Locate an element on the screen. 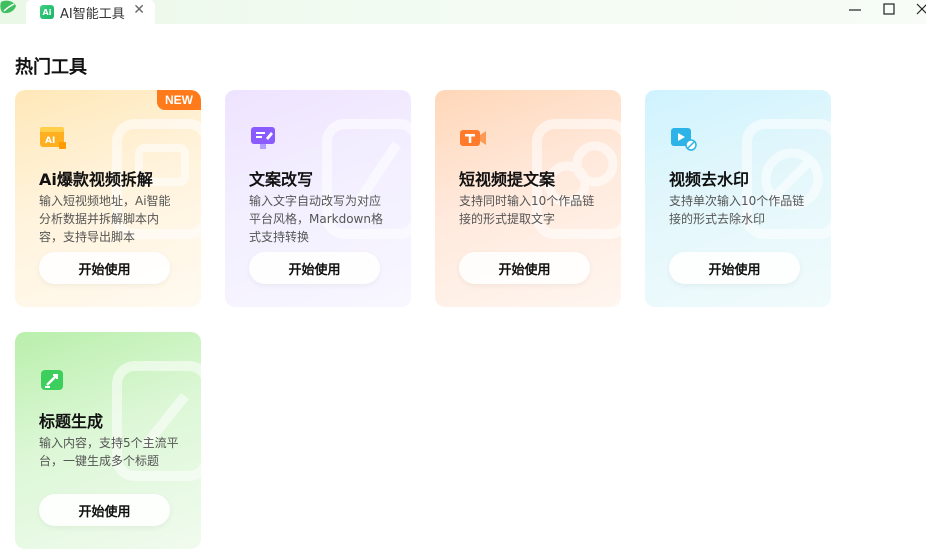 The image size is (926, 557). card-title: Ai爆款视频拆解 is located at coordinates (96, 179).